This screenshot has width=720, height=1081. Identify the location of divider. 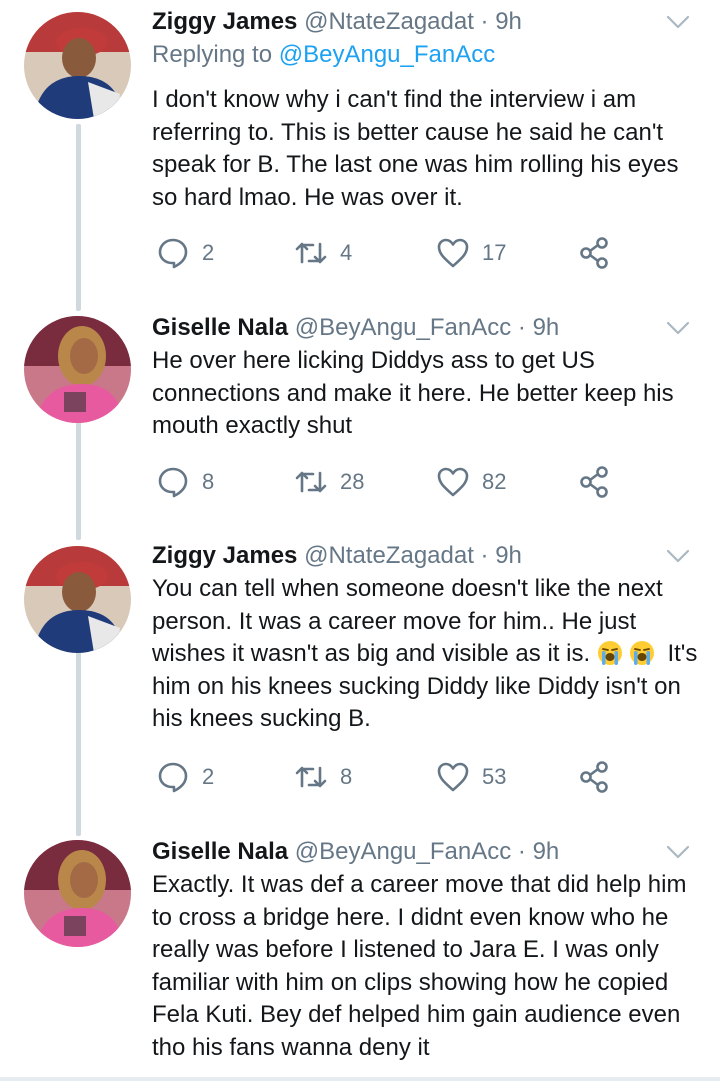
(360, 1079).